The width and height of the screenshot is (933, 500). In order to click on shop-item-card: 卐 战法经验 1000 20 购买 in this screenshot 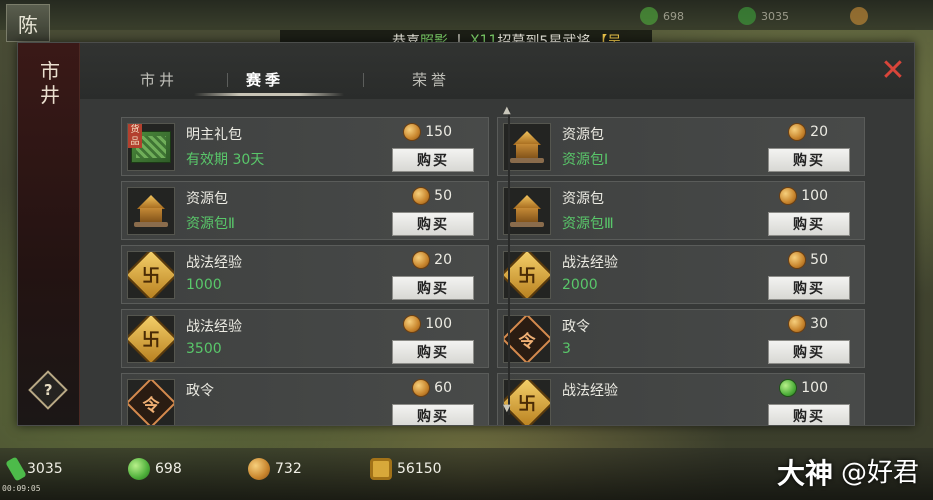, I will do `click(305, 274)`.